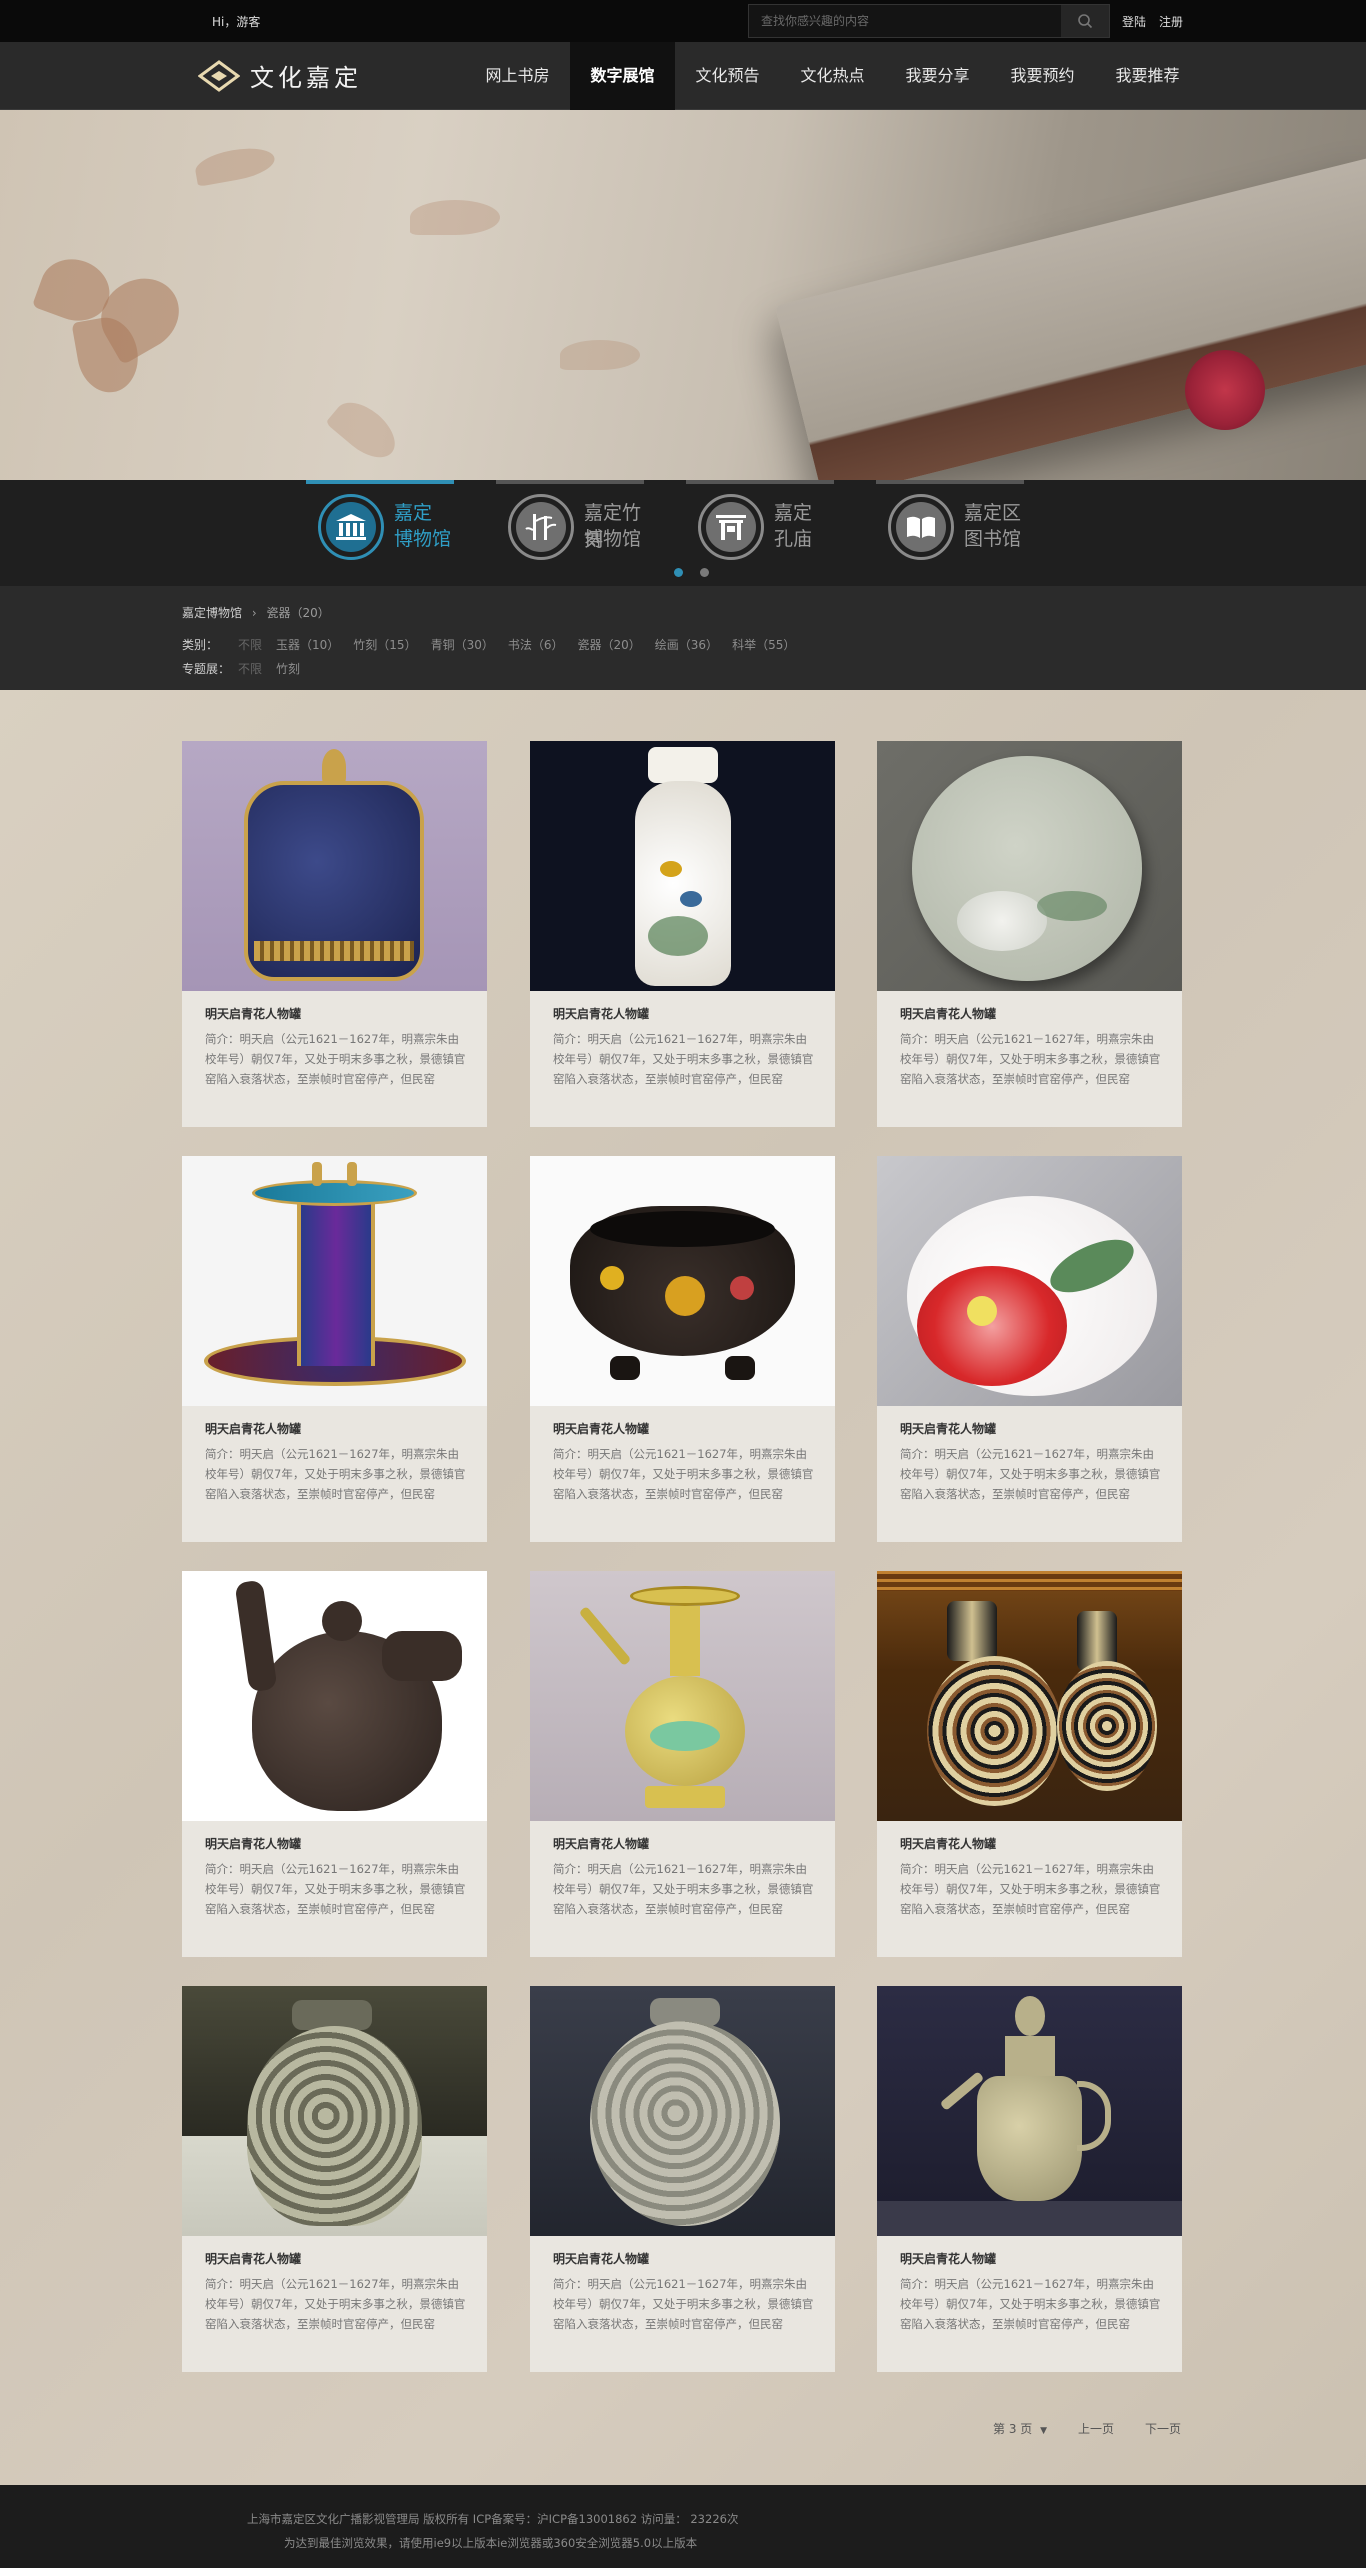 Image resolution: width=1366 pixels, height=2568 pixels. Describe the element at coordinates (307, 644) in the screenshot. I see `category-option-1: 玉器（10）` at that location.